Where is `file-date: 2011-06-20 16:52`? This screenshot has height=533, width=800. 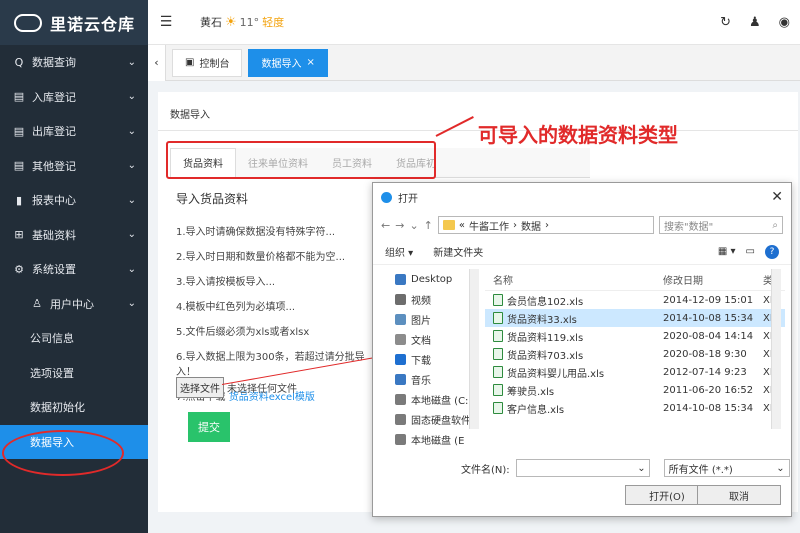 file-date: 2011-06-20 16:52 is located at coordinates (708, 390).